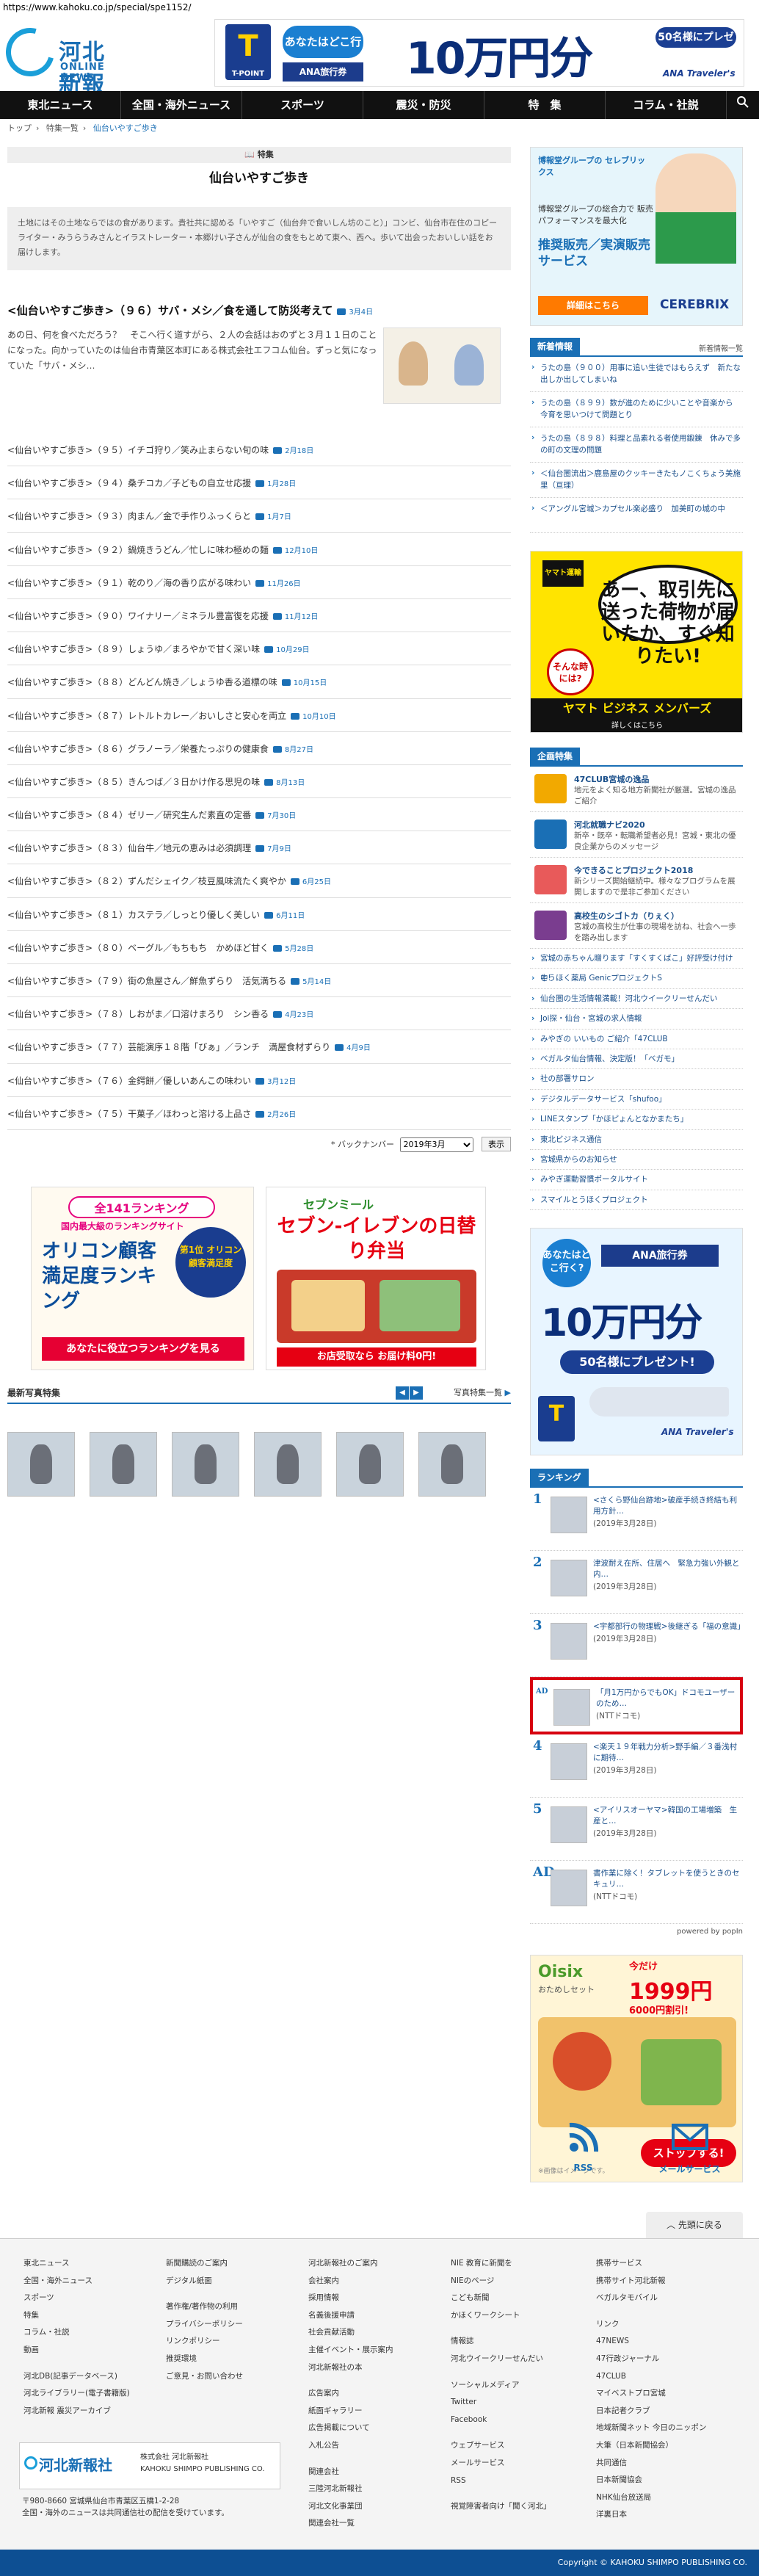 The image size is (759, 2576). I want to click on article-title: <仙台いやすご歩き>（８５）きんつば／３日かけ作る思児の味, so click(133, 782).